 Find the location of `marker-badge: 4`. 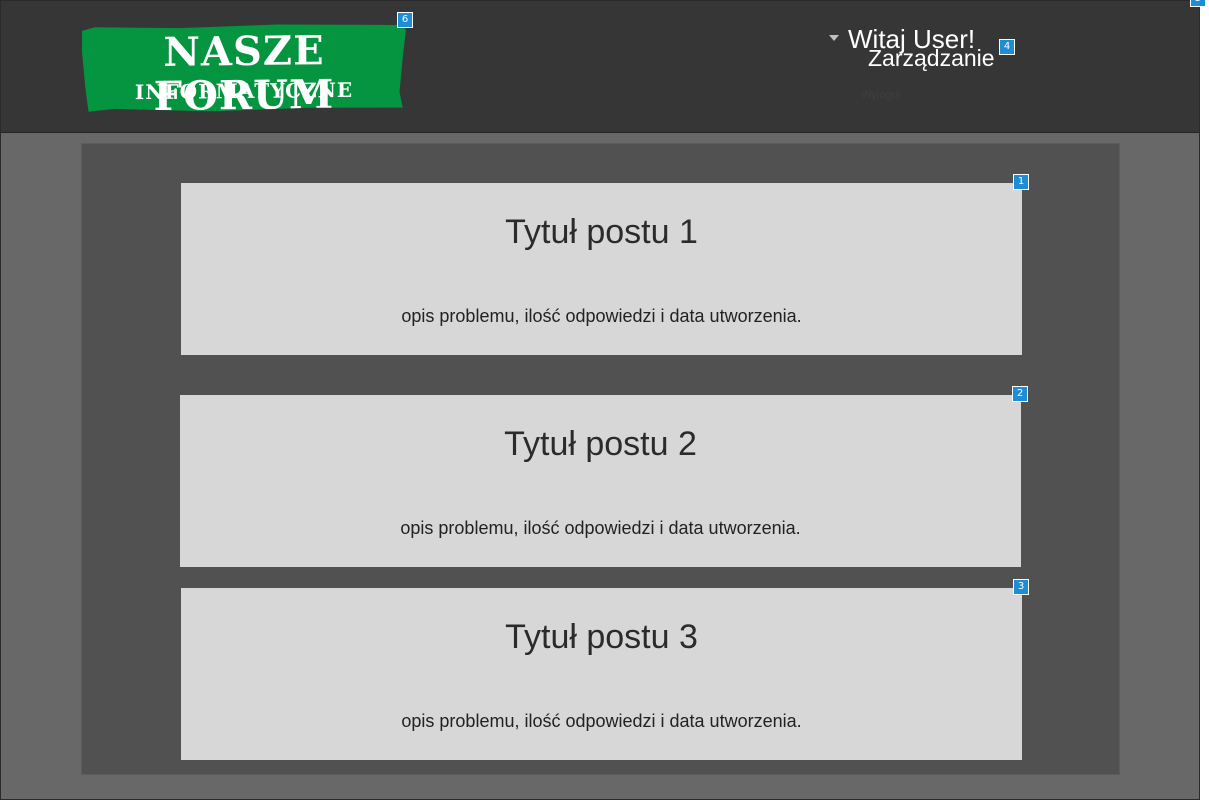

marker-badge: 4 is located at coordinates (1007, 47).